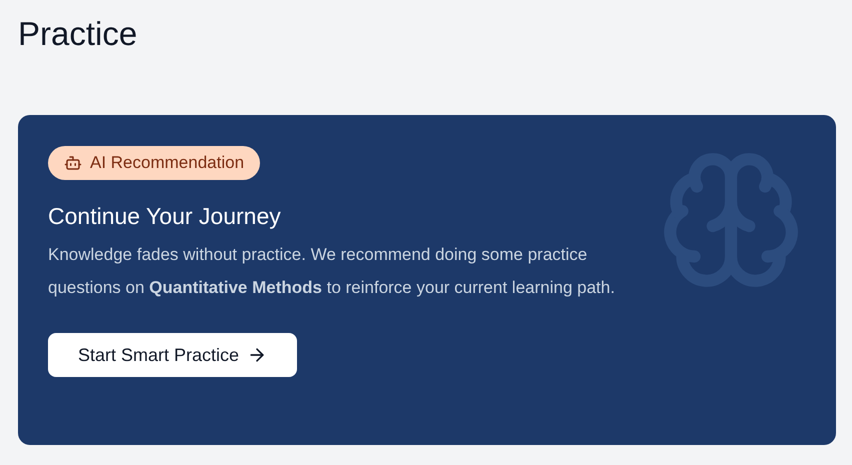 The height and width of the screenshot is (465, 852). What do you see at coordinates (78, 34) in the screenshot?
I see `page-title: Practice` at bounding box center [78, 34].